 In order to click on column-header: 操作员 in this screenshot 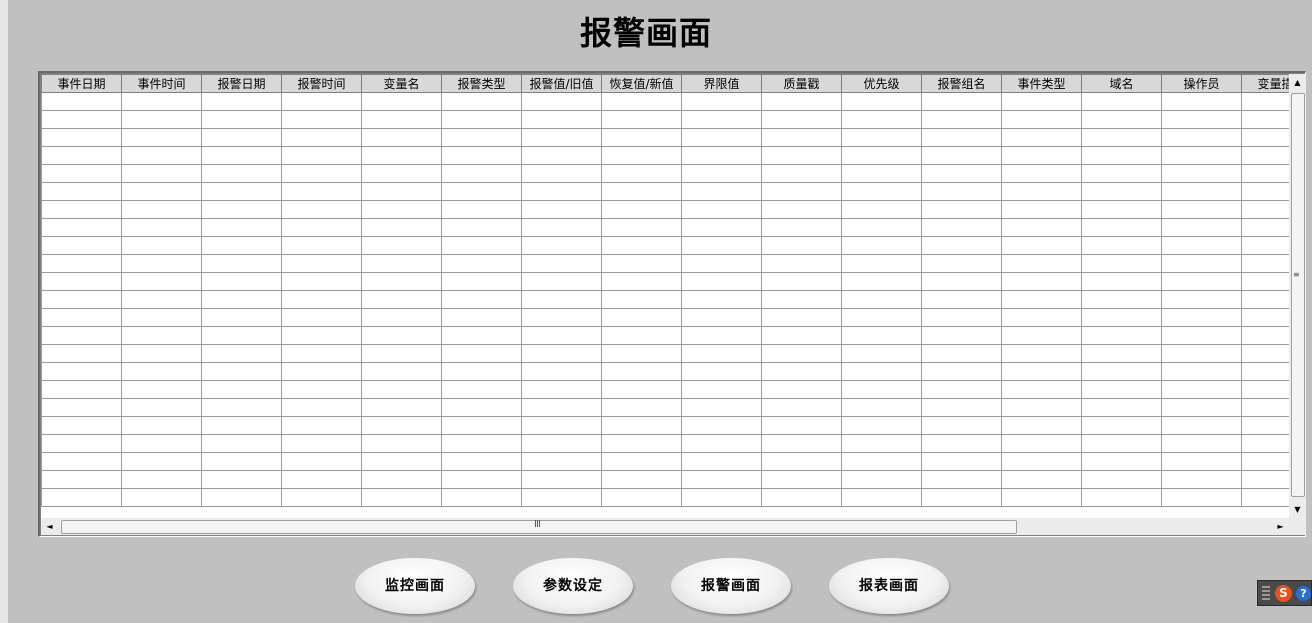, I will do `click(1201, 83)`.